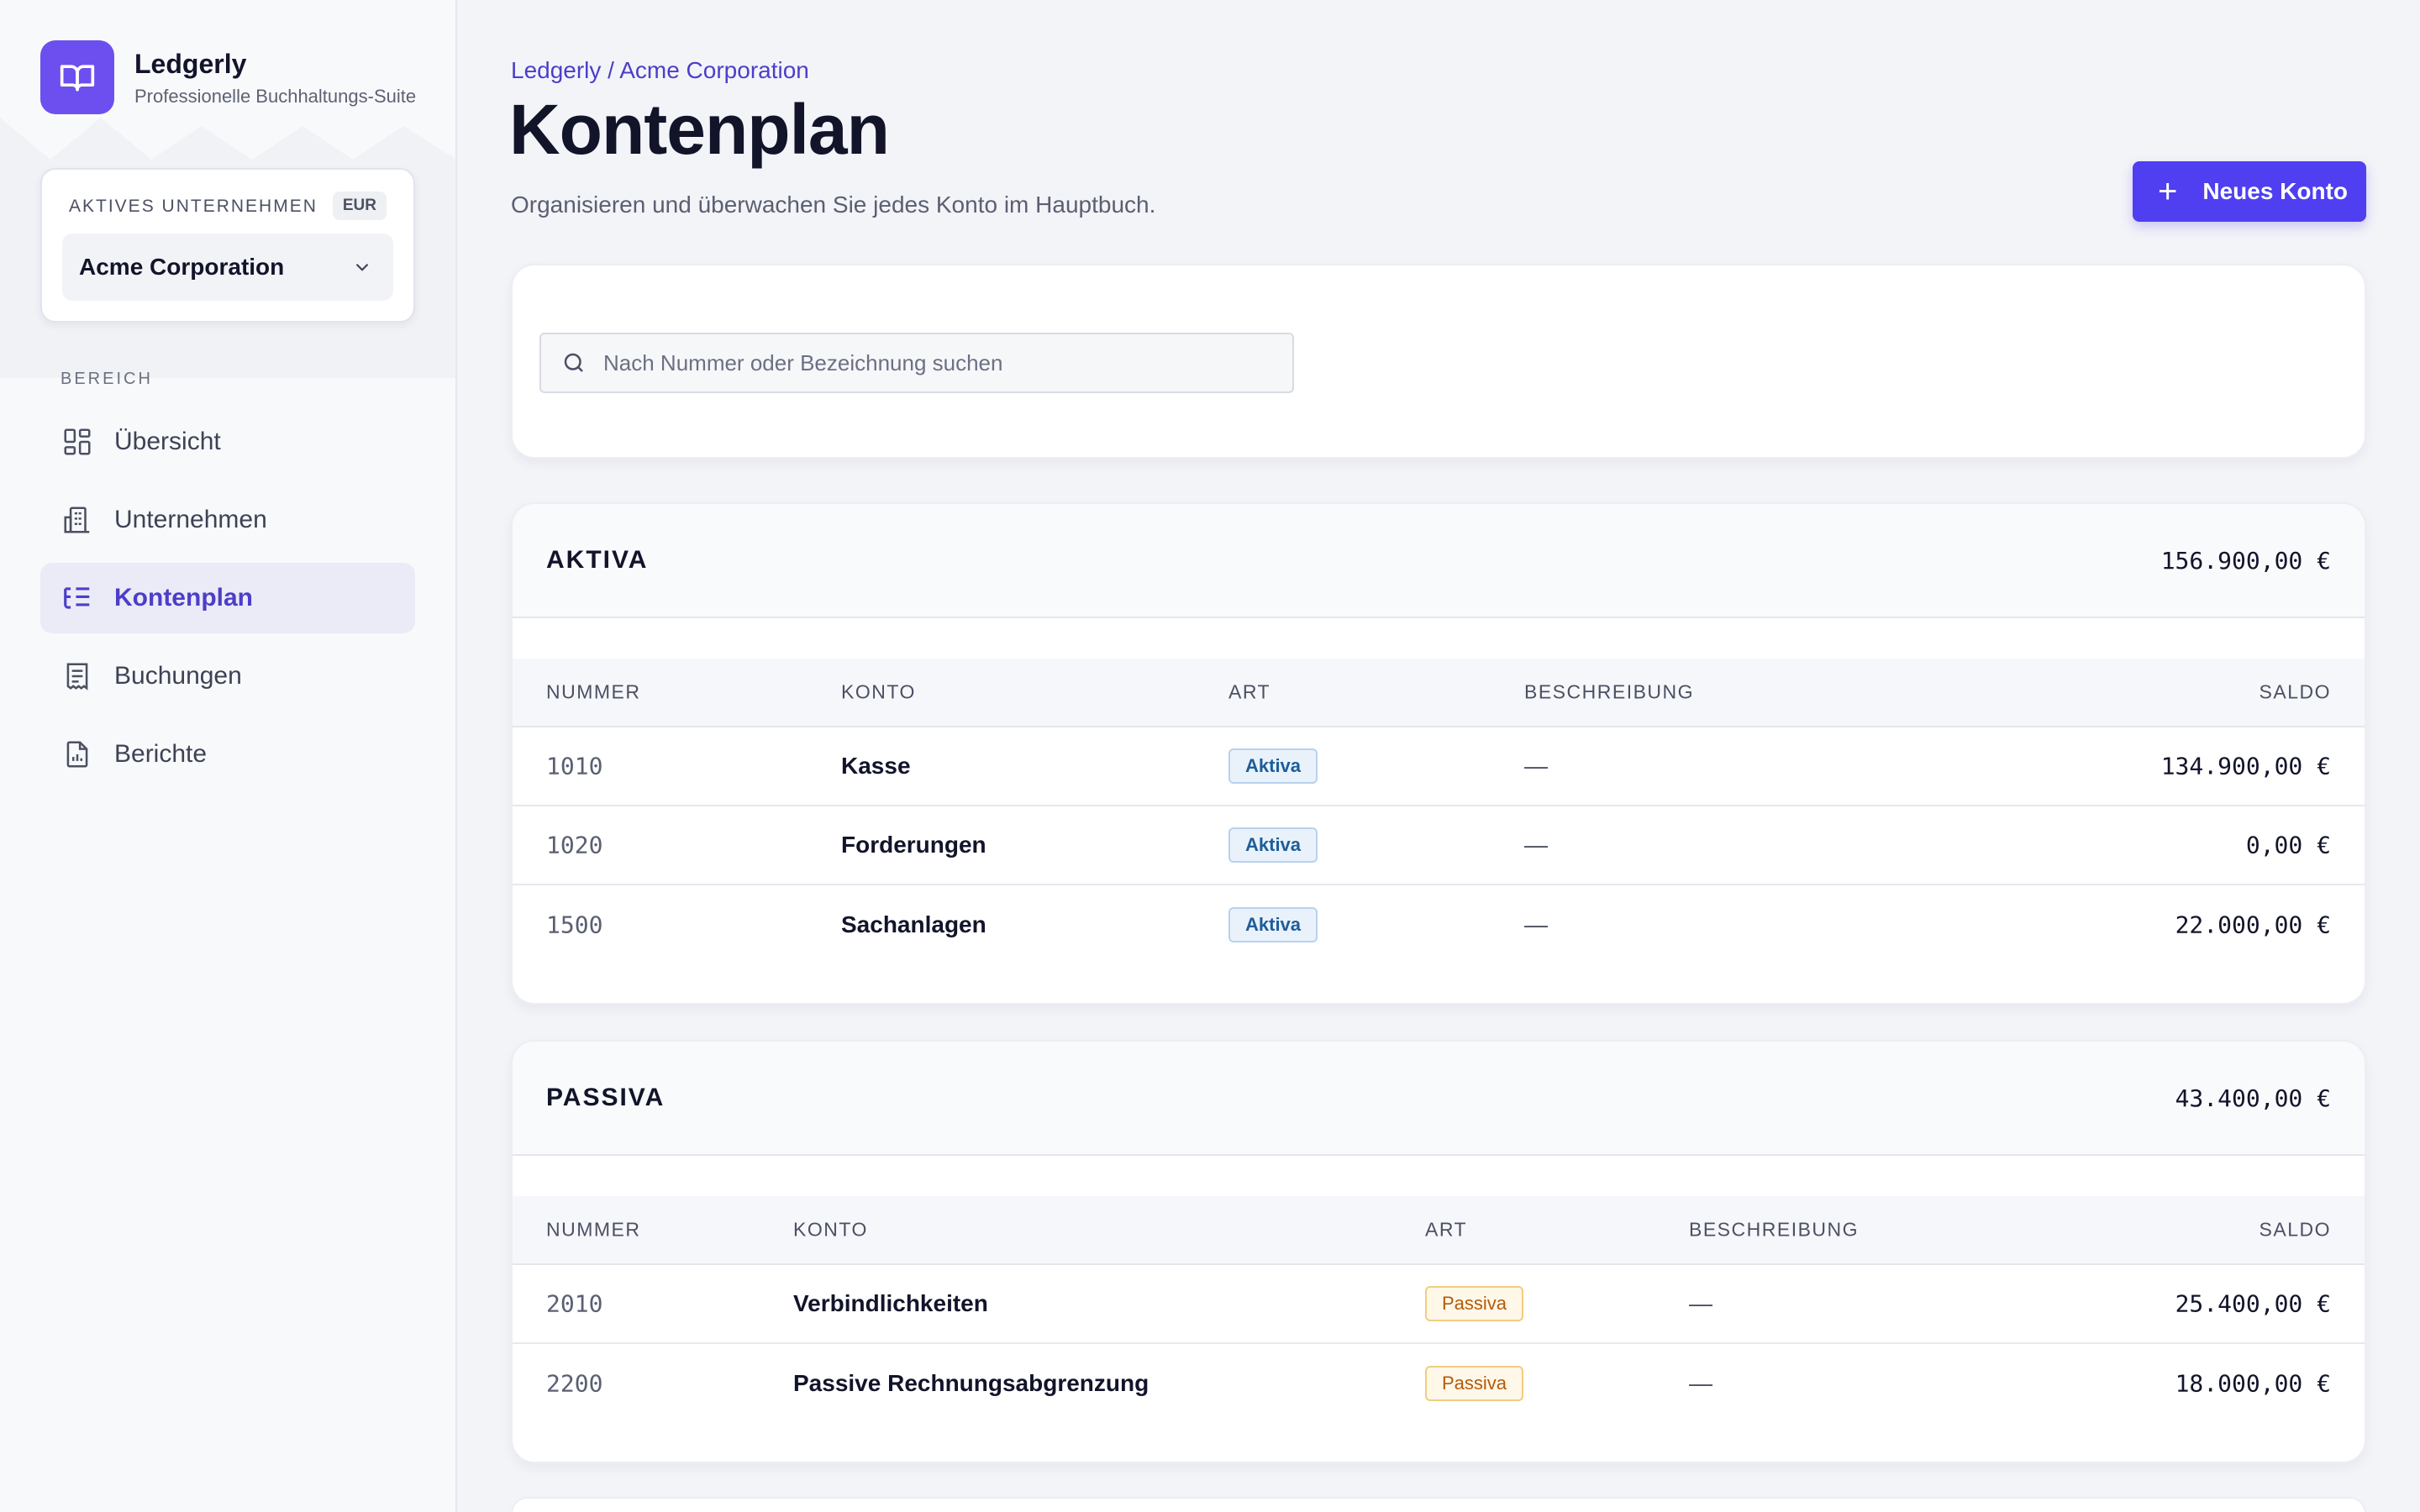 The image size is (2420, 1512). I want to click on account-name: Kasse, so click(876, 766).